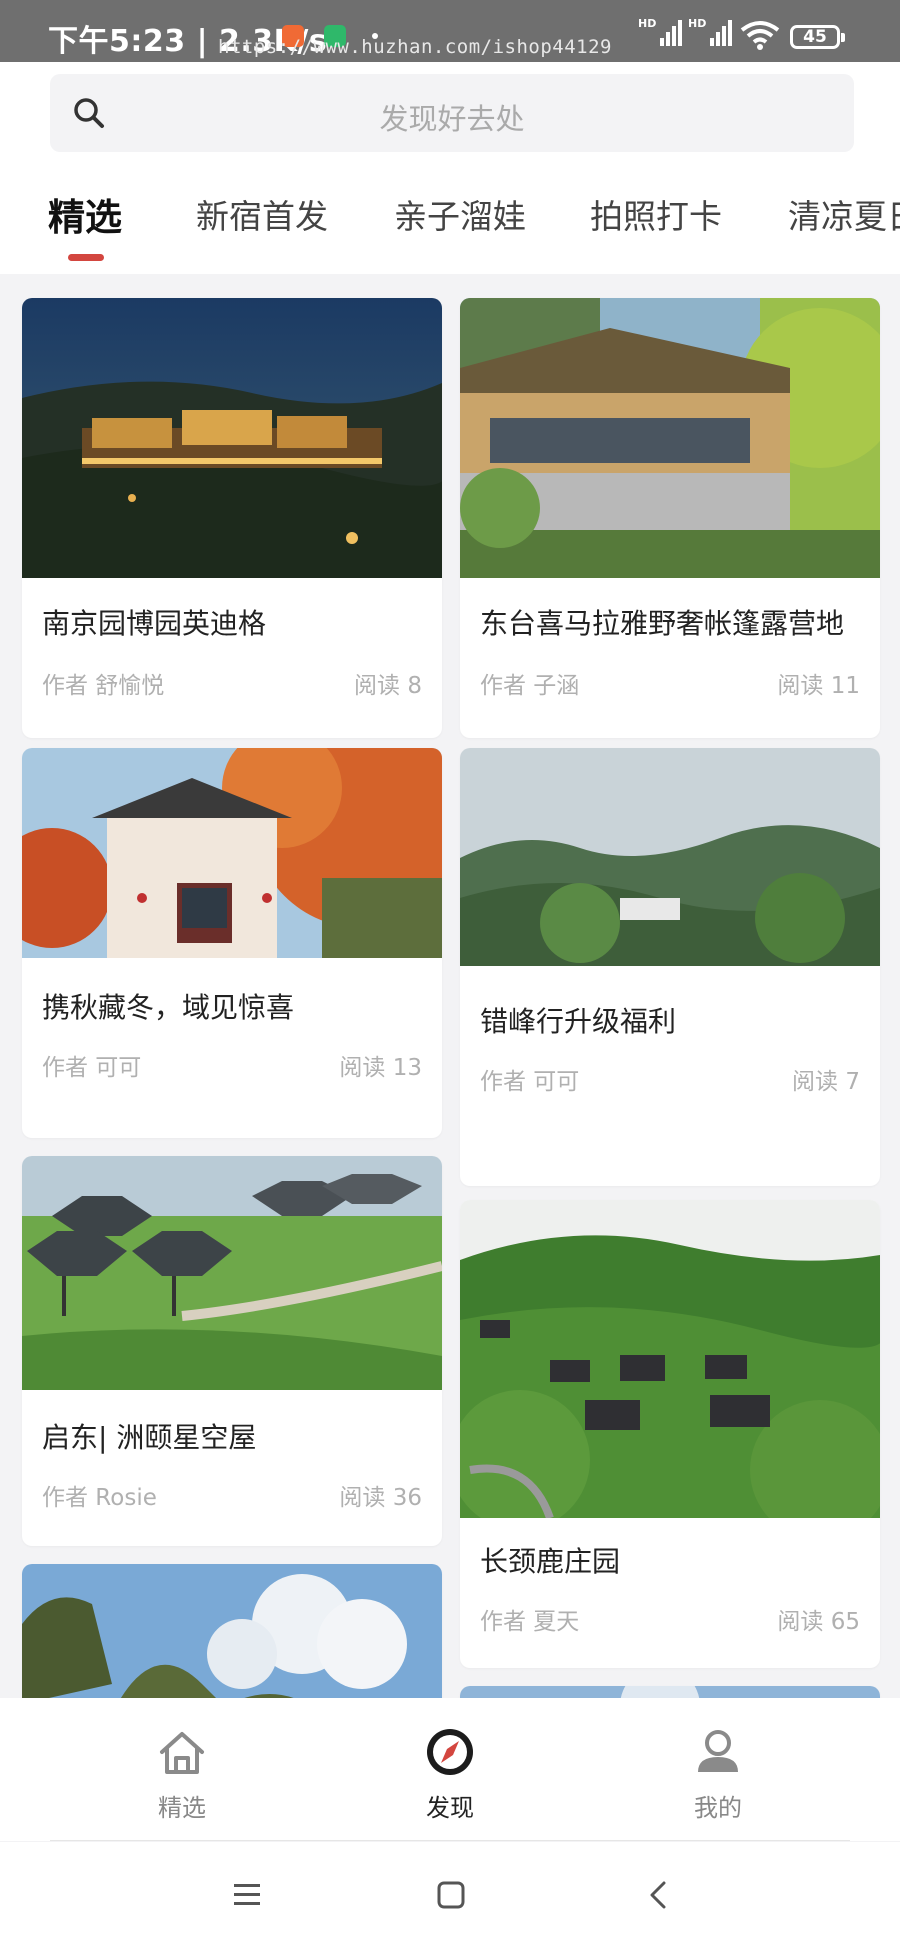 The height and width of the screenshot is (1950, 900). I want to click on card-image-sky, so click(670, 1692).